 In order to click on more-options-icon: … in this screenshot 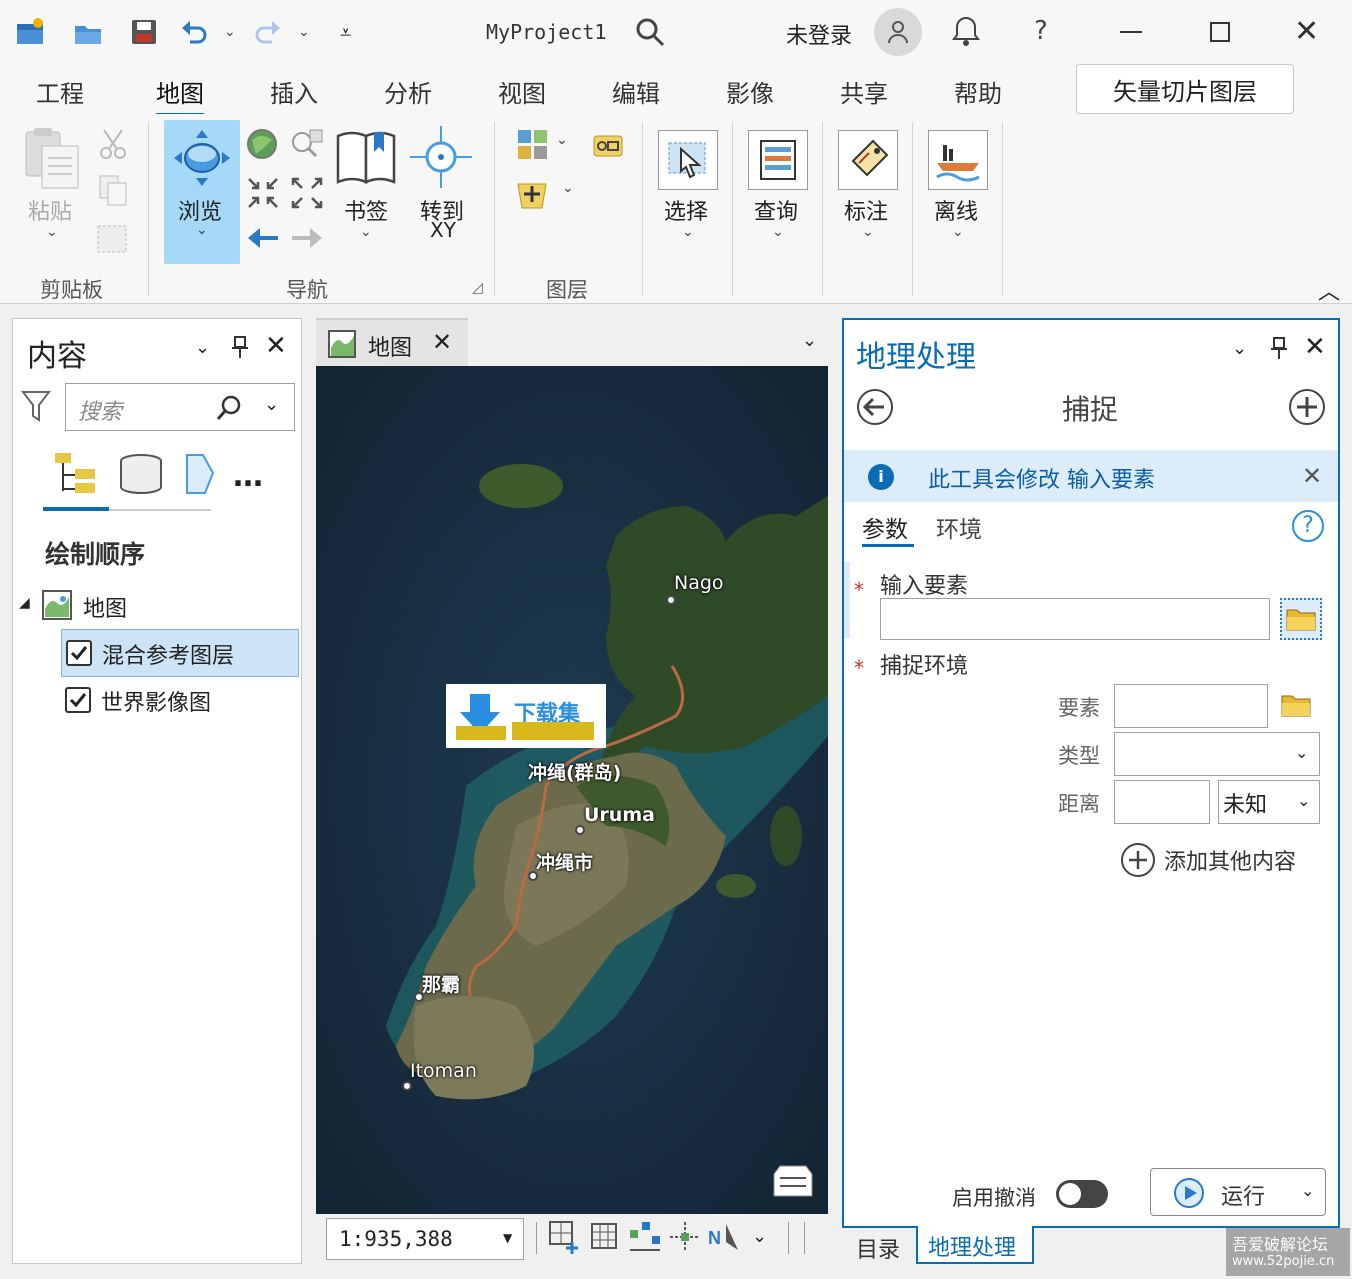, I will do `click(248, 476)`.